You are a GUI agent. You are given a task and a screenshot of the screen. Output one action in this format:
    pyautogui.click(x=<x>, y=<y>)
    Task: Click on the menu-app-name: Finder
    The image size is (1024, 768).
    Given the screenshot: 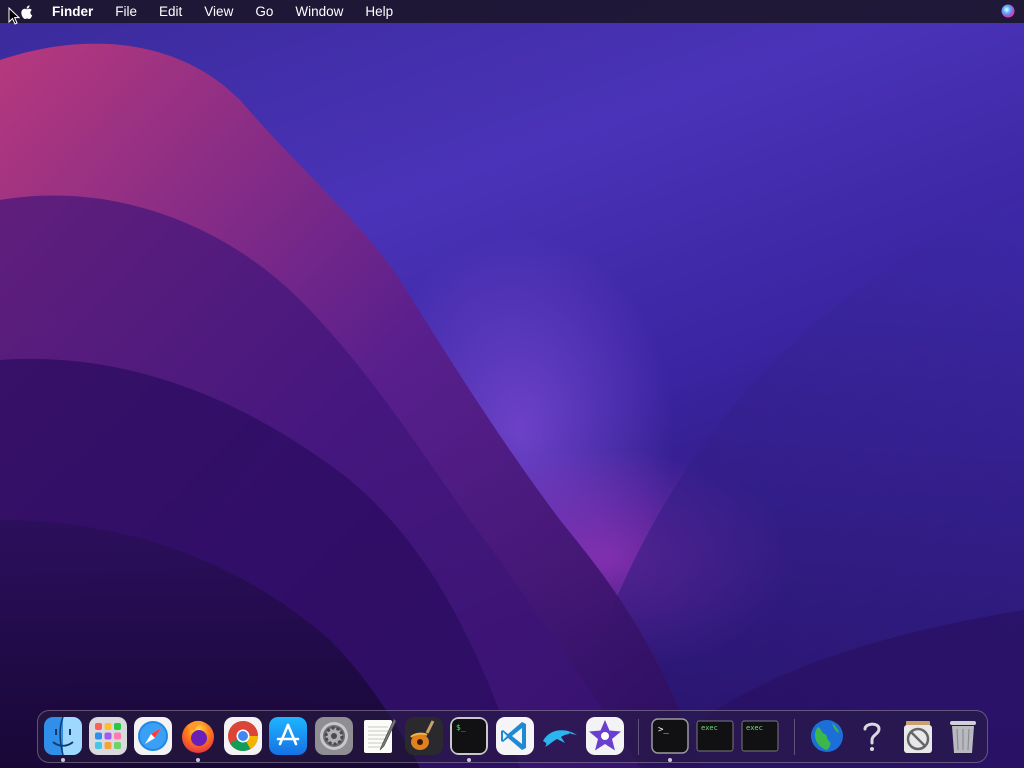 What is the action you would take?
    pyautogui.click(x=72, y=11)
    